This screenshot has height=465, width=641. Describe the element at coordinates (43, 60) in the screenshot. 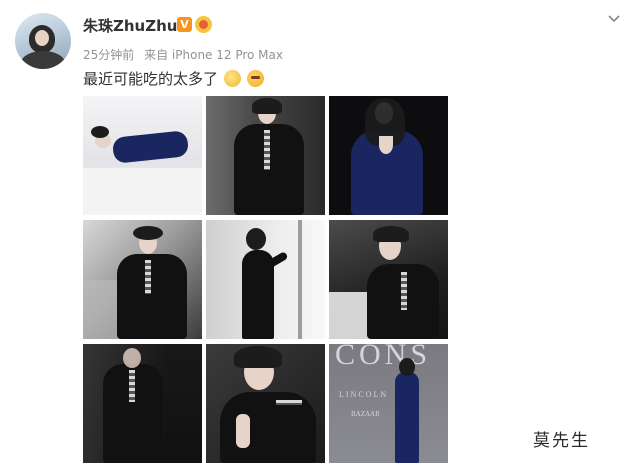

I see `avatar-shoulders` at that location.